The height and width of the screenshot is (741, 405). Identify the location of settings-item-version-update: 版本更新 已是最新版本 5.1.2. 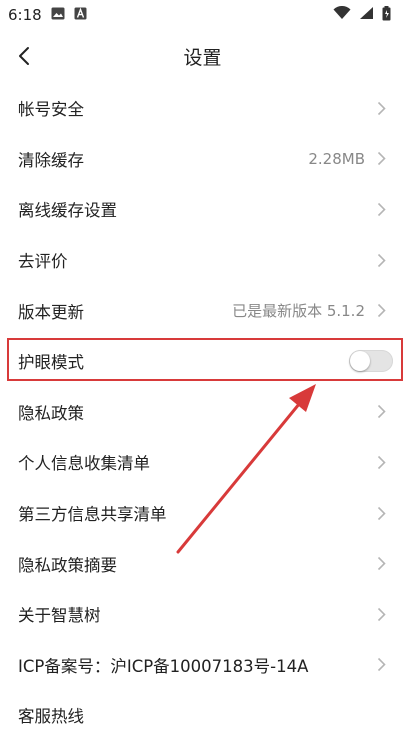
(202, 310).